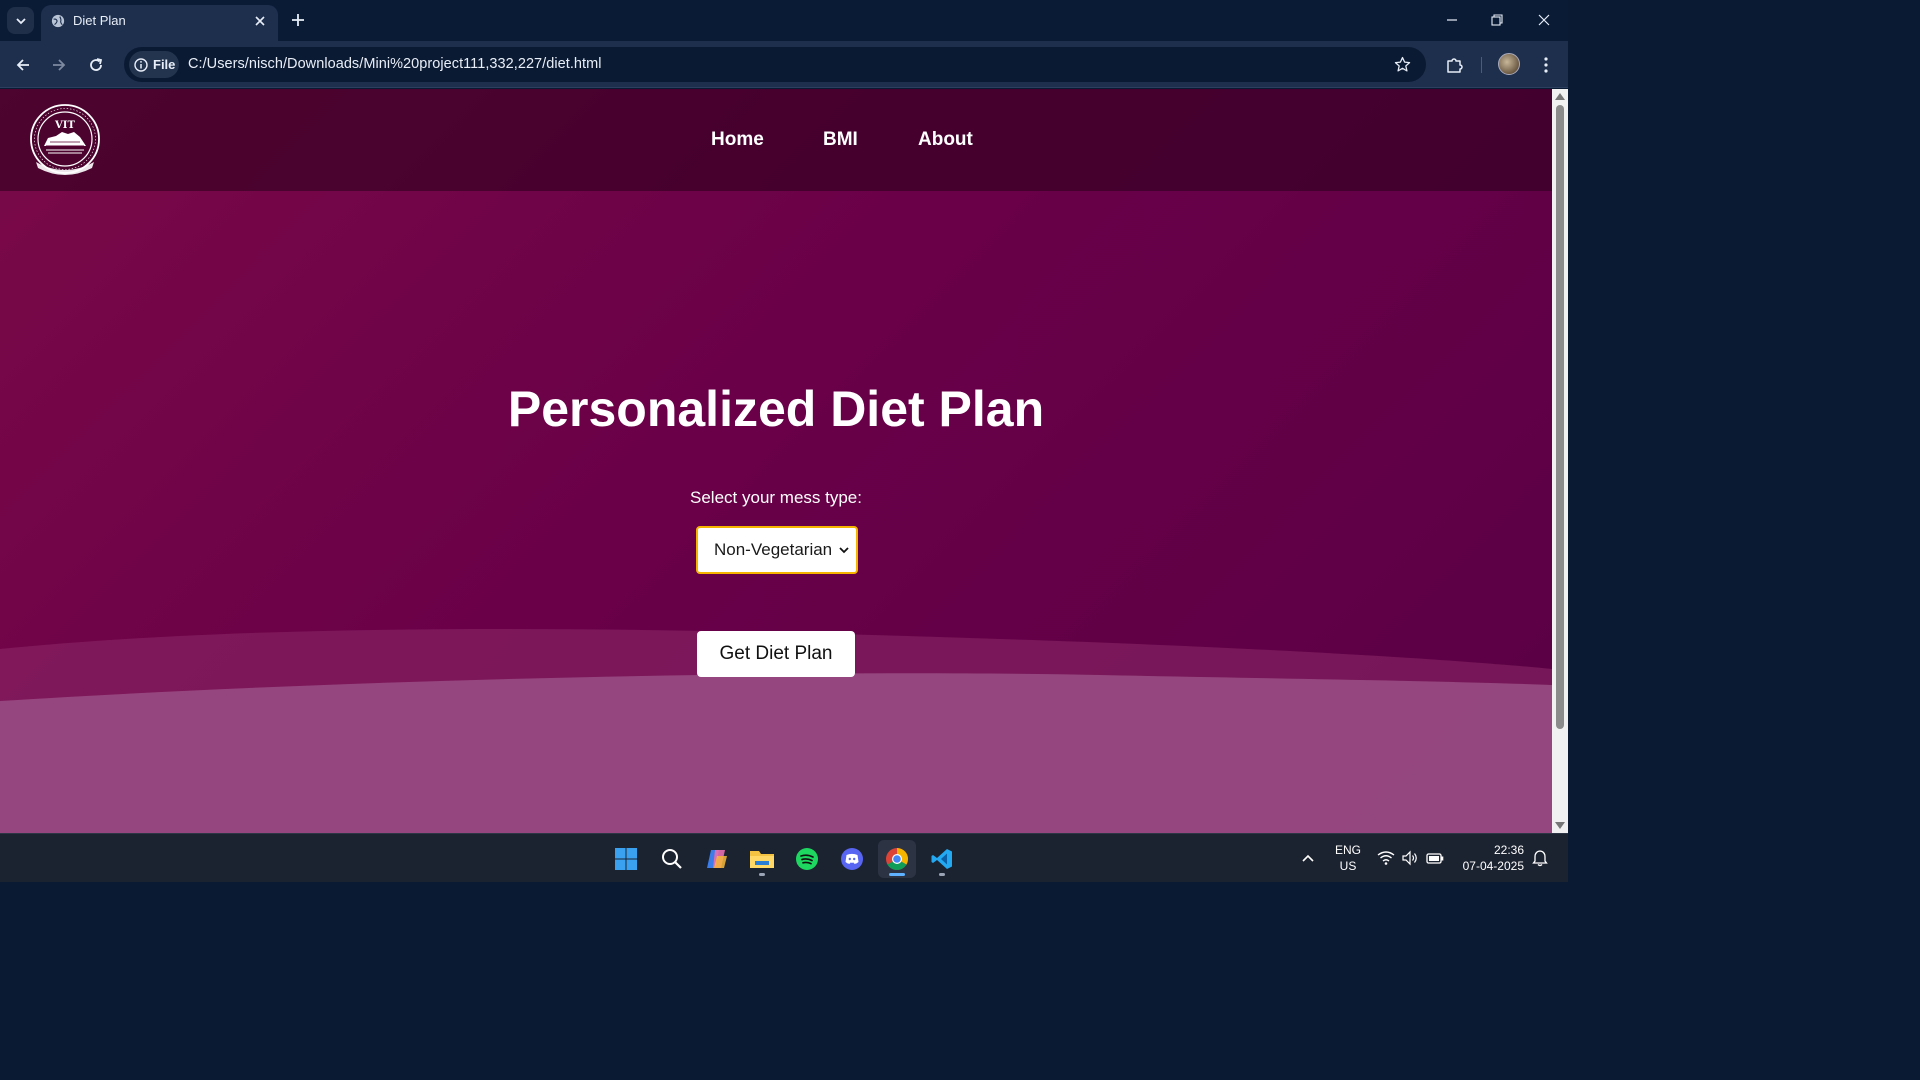  I want to click on bookmark-button, so click(1402, 64).